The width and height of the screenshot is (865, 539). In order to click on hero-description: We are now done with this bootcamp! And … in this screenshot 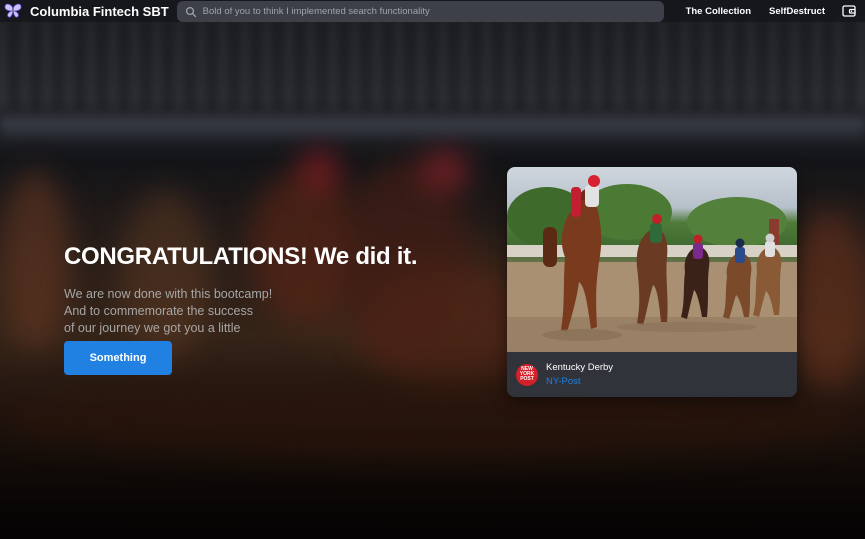, I will do `click(168, 311)`.